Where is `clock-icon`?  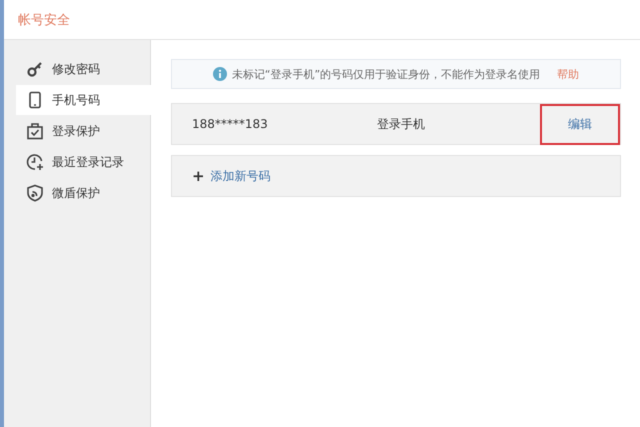 clock-icon is located at coordinates (35, 162).